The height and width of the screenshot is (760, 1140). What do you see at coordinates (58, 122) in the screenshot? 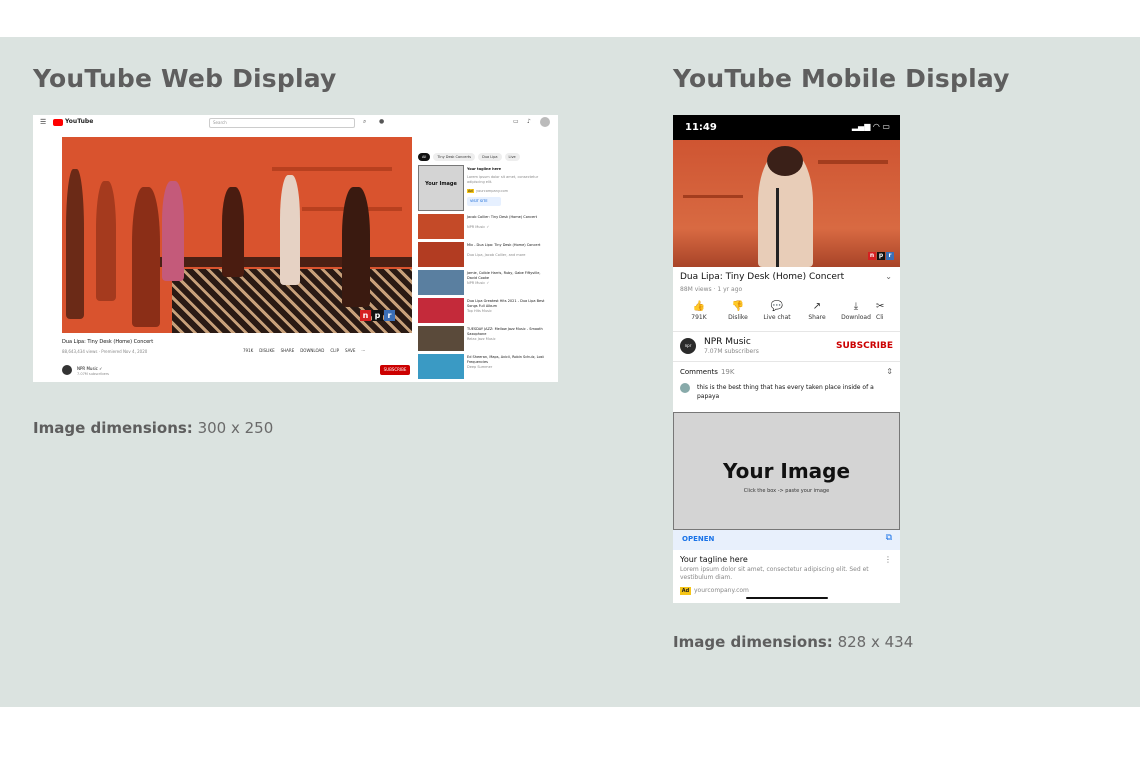
I see `youtube-logo-icon` at bounding box center [58, 122].